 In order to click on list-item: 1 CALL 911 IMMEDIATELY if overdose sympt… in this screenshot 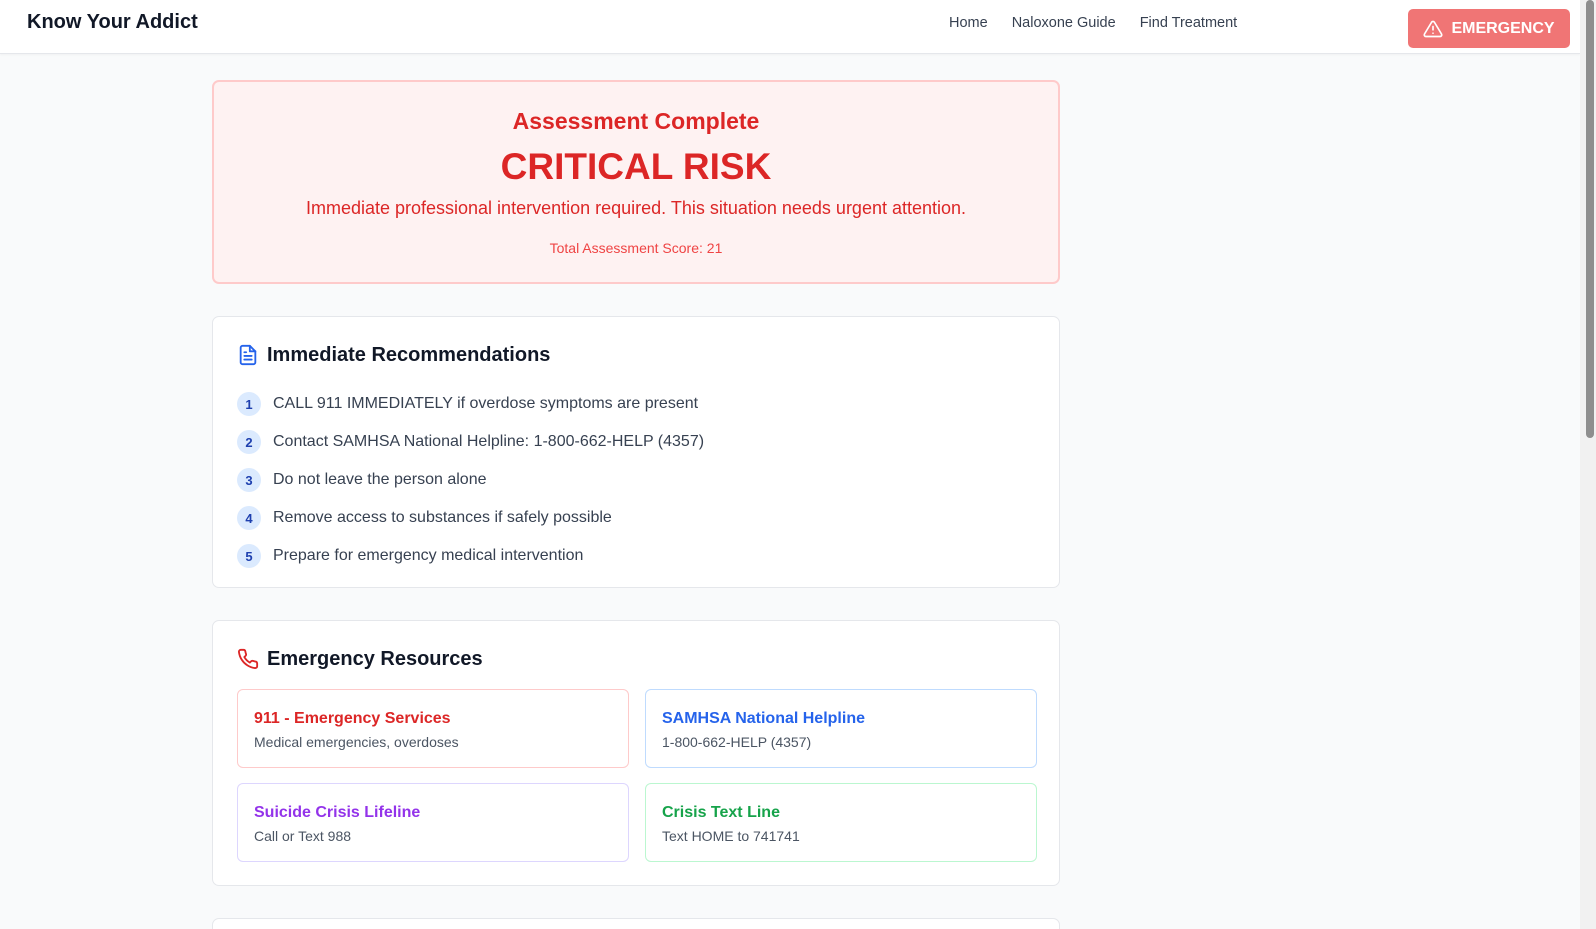, I will do `click(470, 404)`.